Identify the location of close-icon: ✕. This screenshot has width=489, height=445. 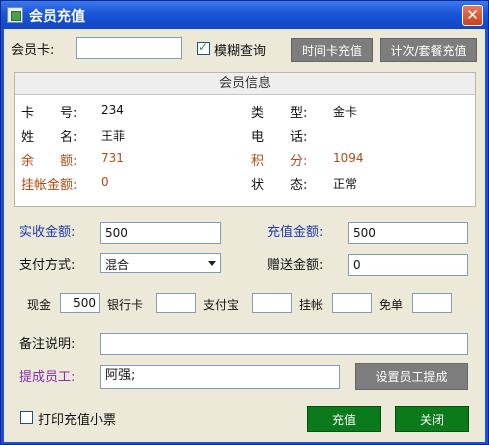
(472, 15).